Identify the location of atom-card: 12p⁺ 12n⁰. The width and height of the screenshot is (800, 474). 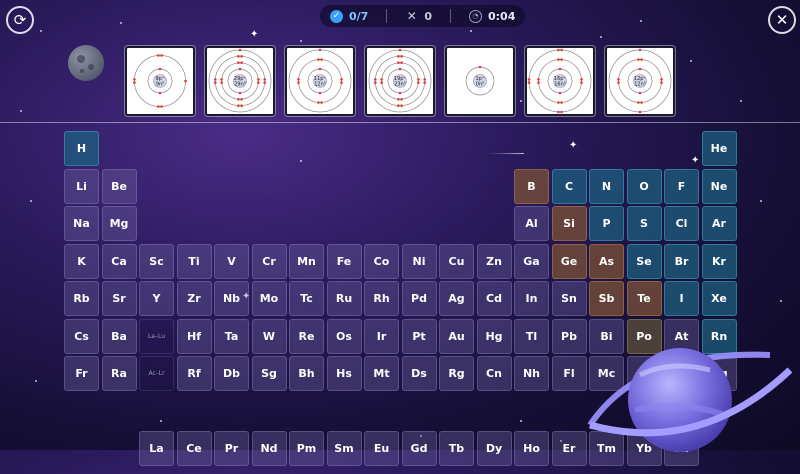
(640, 81).